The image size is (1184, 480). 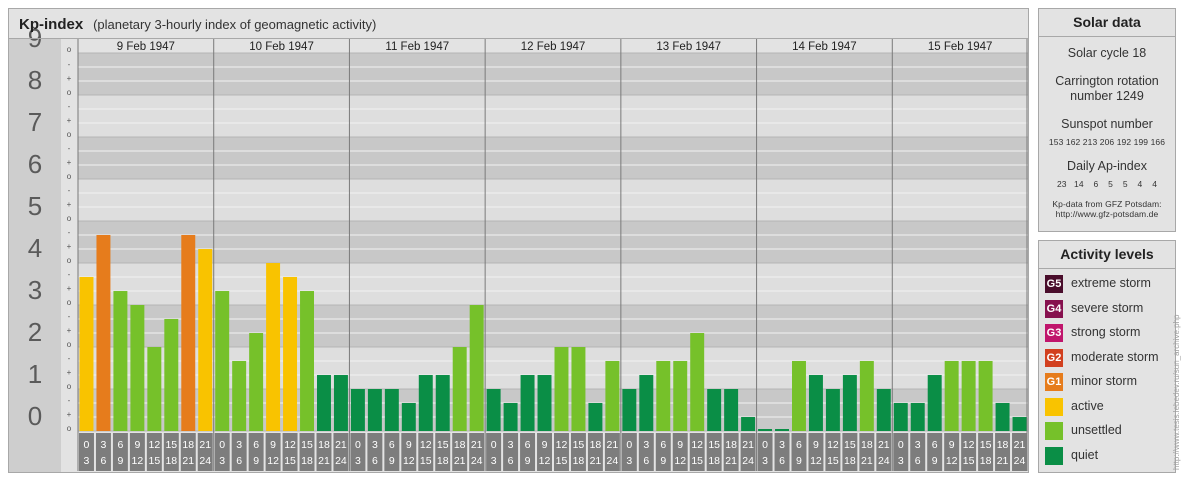 I want to click on level-label: moderate storm, so click(x=1115, y=356).